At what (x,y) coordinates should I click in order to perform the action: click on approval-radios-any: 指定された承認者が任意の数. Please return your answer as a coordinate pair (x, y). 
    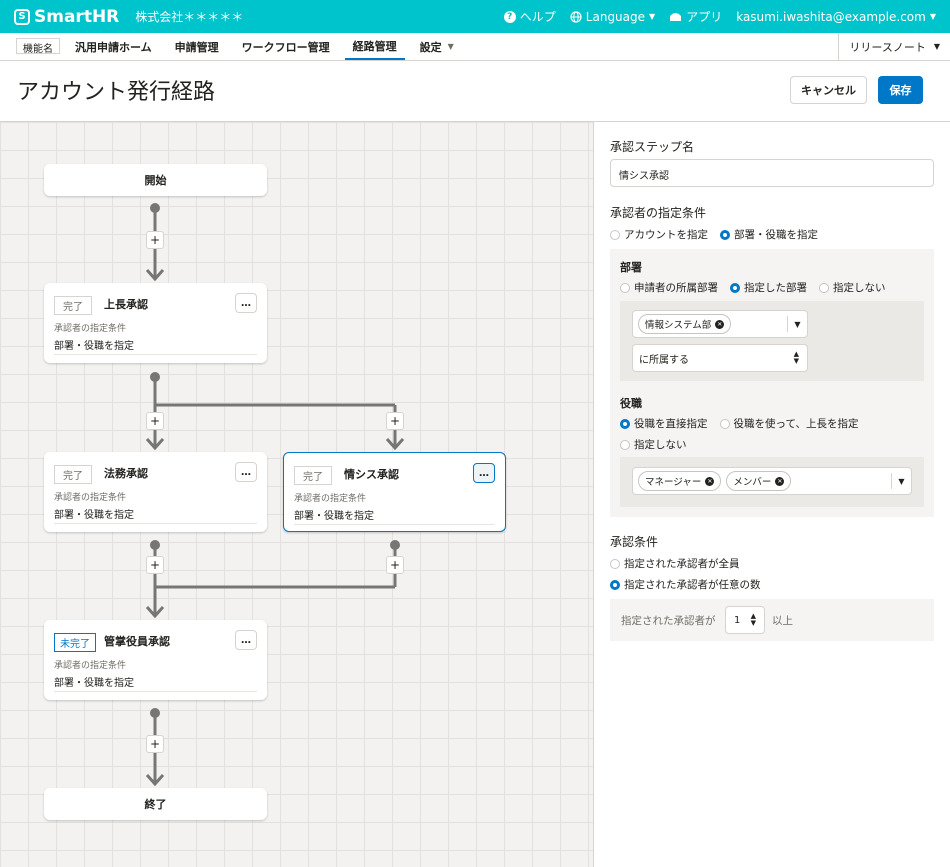
    Looking at the image, I should click on (685, 584).